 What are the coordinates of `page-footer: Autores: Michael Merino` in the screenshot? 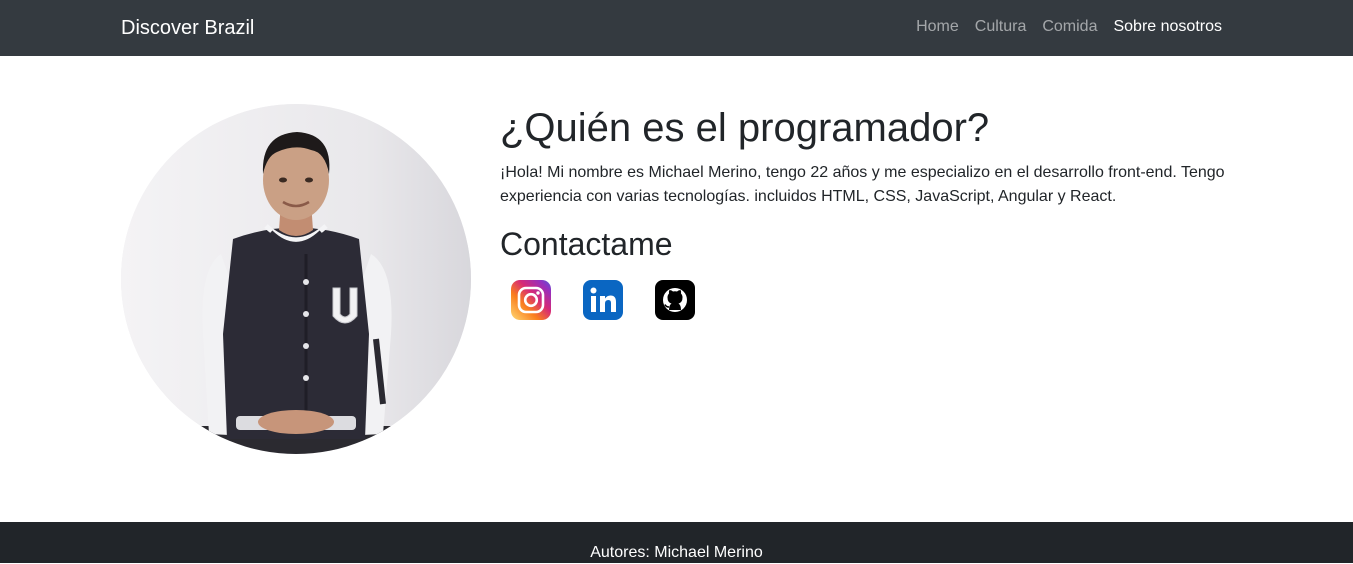 It's located at (676, 542).